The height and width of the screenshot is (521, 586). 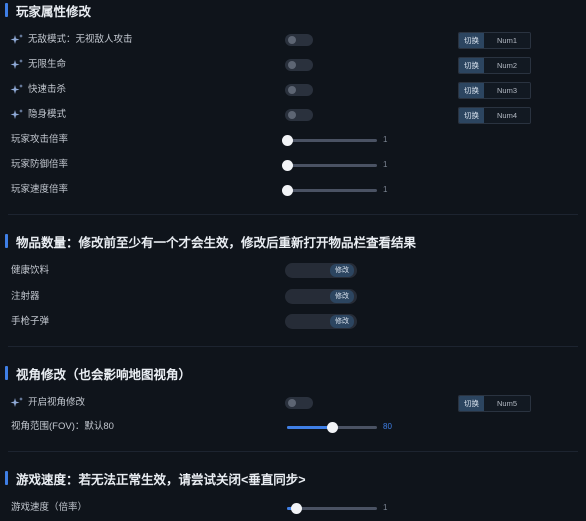 I want to click on view-section-header: 视角修改（也会影响地图视角）, so click(x=98, y=373).